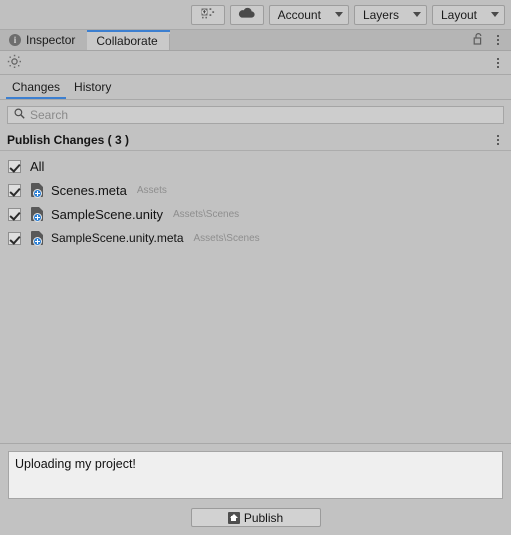 The height and width of the screenshot is (535, 511). I want to click on collab-toolbar-button, so click(207, 14).